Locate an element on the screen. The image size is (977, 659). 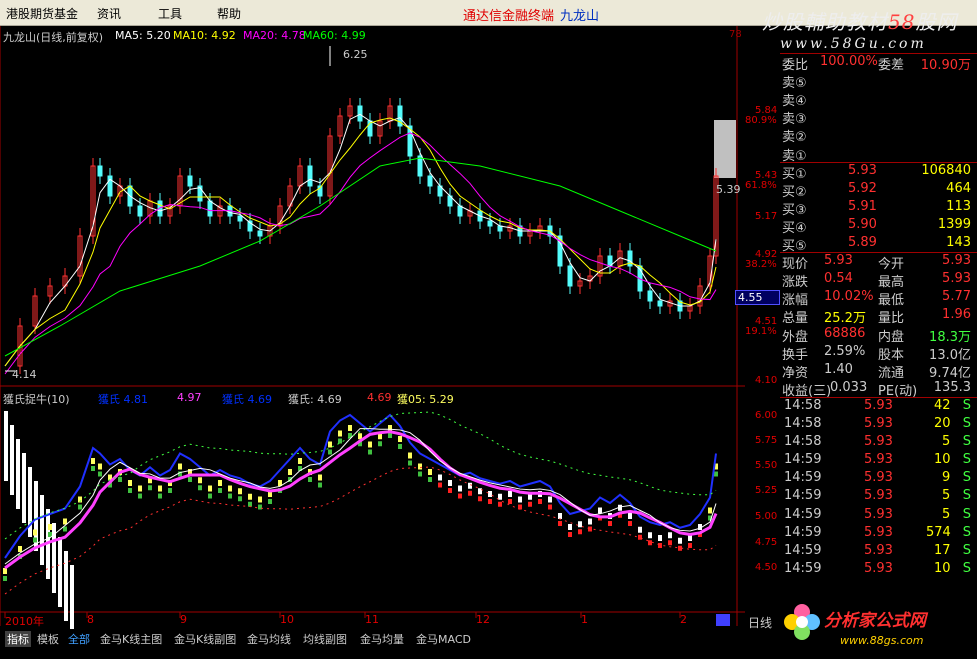
quote-row-0: 现价 5.93 今开 5.93 is located at coordinates (878, 263).